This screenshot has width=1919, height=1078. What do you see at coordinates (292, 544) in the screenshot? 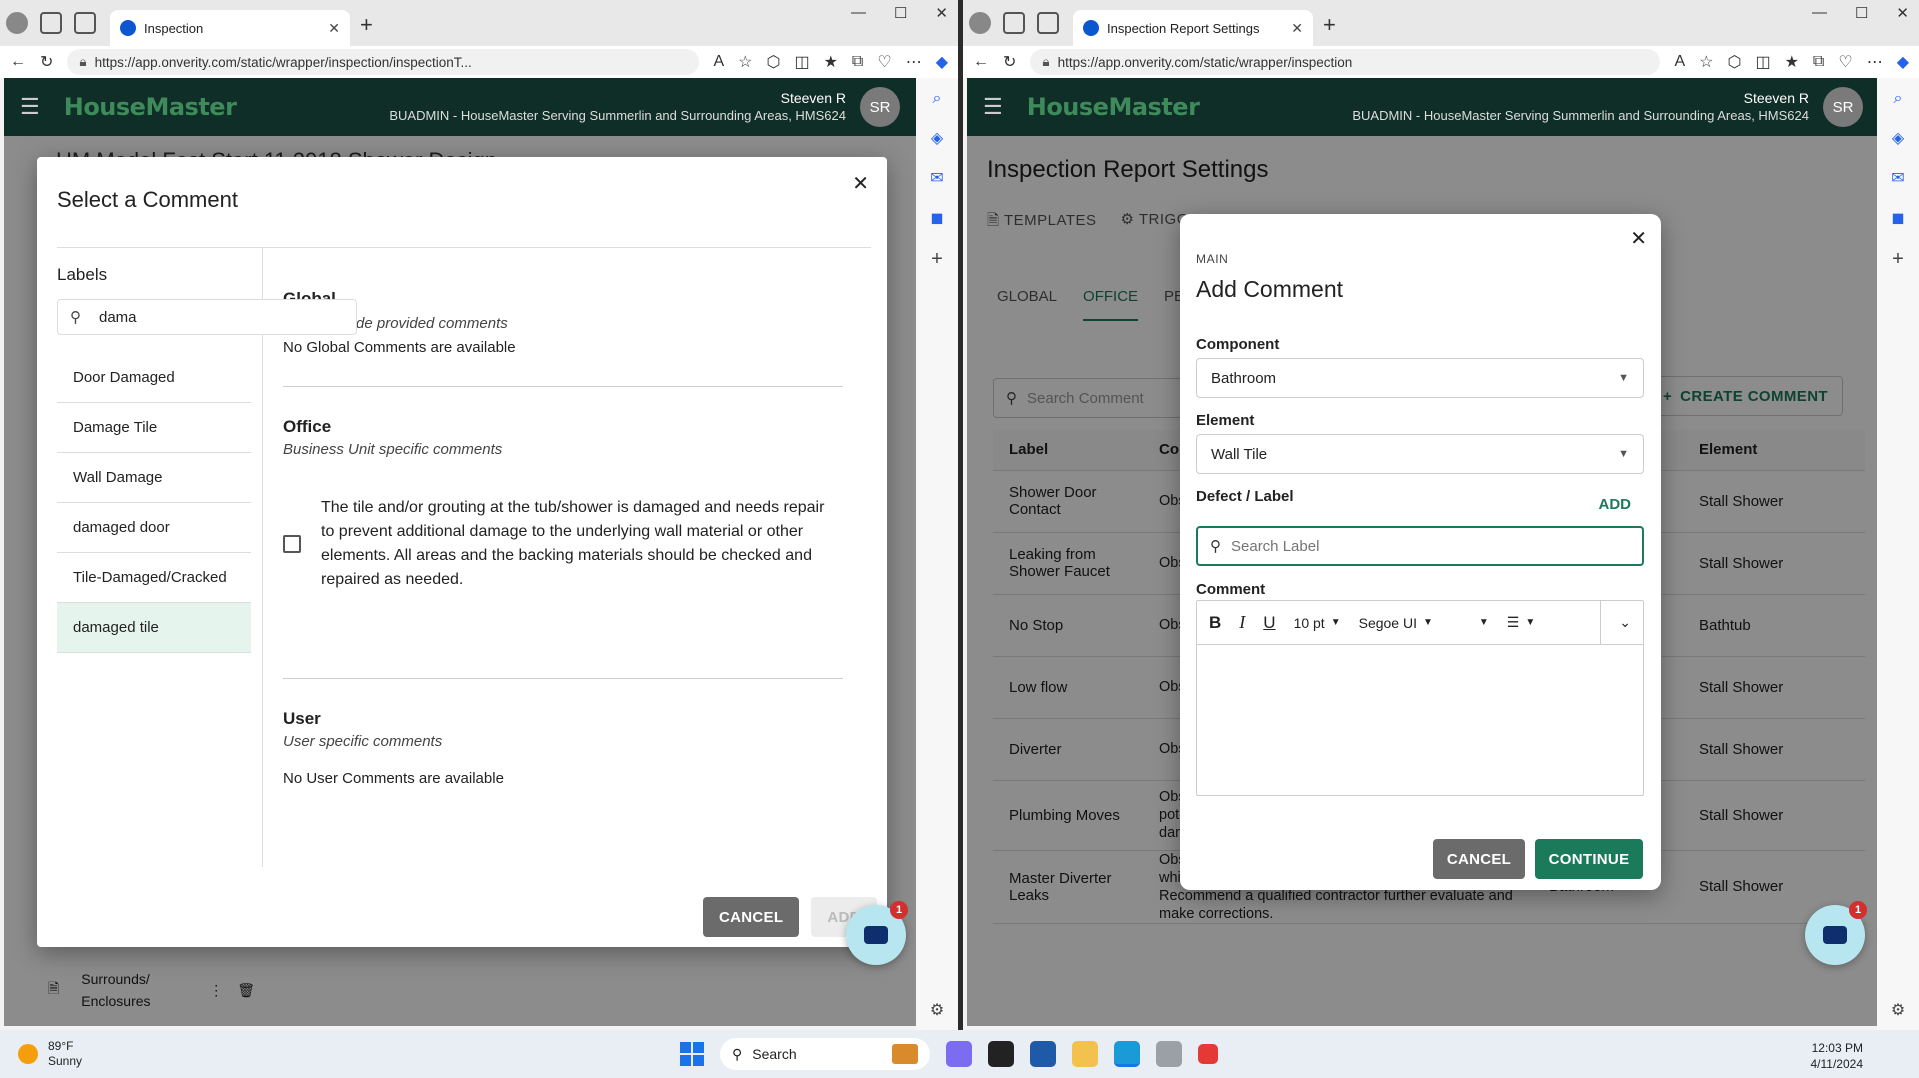
I see `comment-checkbox` at bounding box center [292, 544].